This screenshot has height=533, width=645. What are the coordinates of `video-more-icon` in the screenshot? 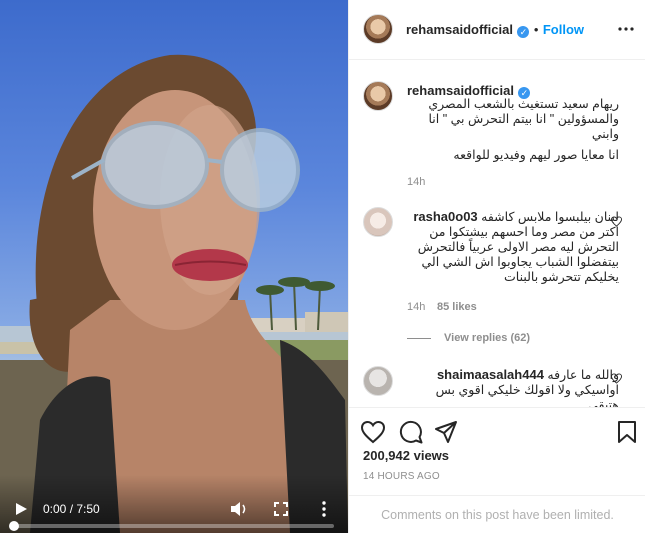 It's located at (324, 509).